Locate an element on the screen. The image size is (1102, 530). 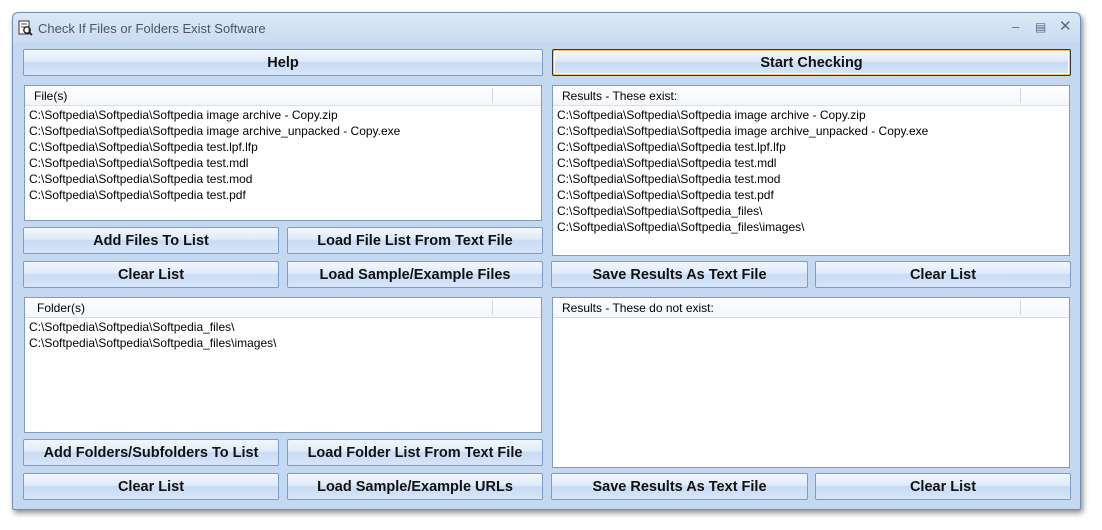
clear-folders-button: Clear List is located at coordinates (151, 486).